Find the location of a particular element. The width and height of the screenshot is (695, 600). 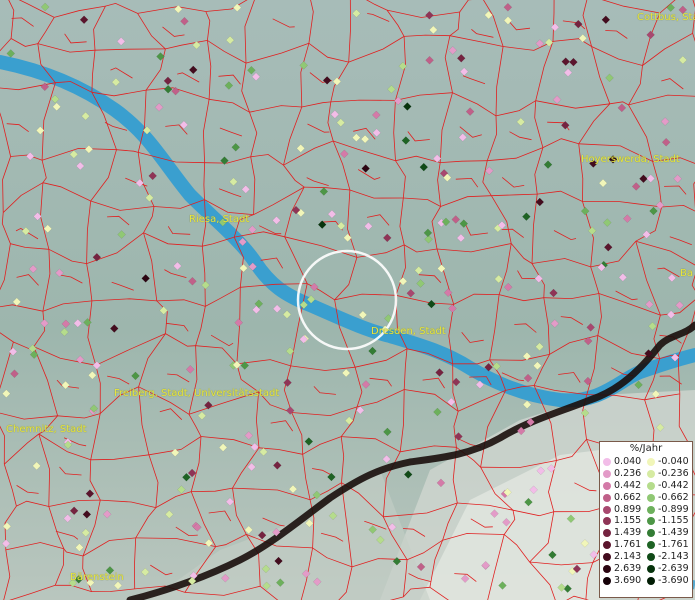

city-label-baerenstein: Bärenstein is located at coordinates (97, 577).